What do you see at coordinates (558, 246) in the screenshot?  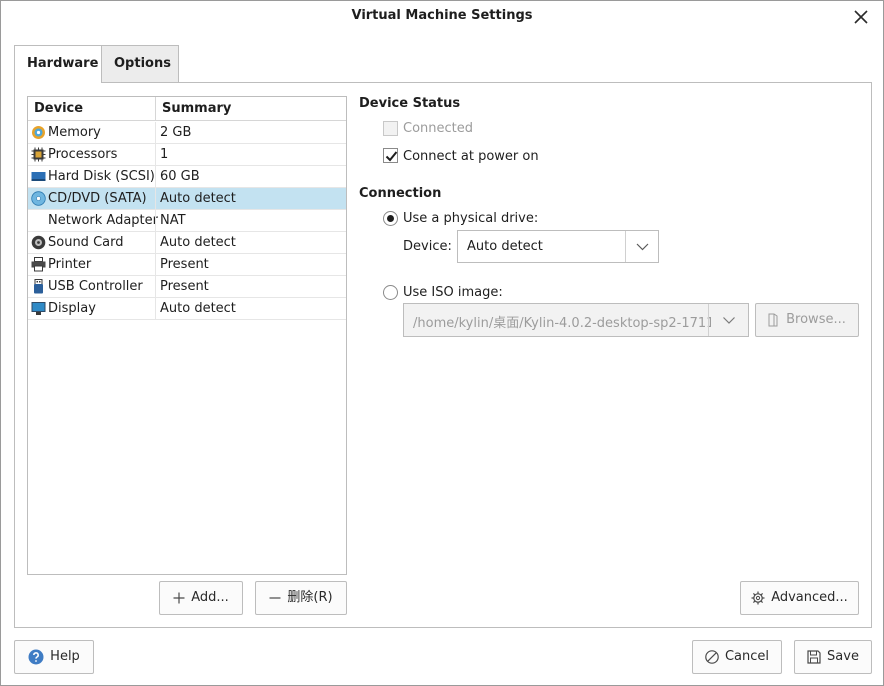 I see `device-select: Auto detect` at bounding box center [558, 246].